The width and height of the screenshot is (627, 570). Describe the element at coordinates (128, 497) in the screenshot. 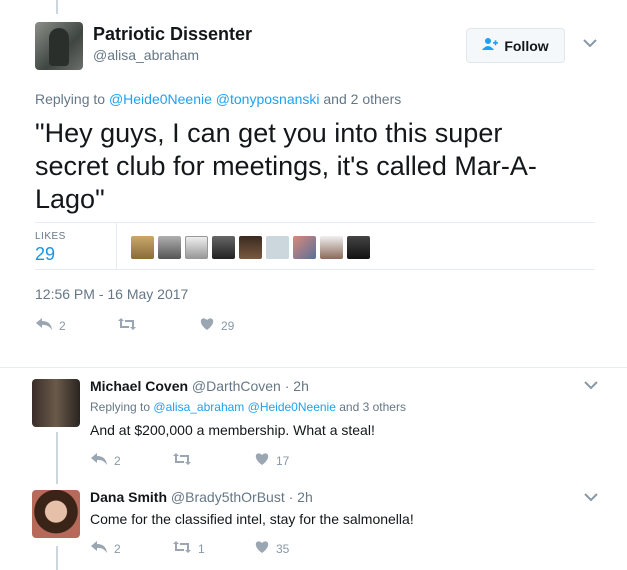

I see `display-name: Dana Smith` at that location.